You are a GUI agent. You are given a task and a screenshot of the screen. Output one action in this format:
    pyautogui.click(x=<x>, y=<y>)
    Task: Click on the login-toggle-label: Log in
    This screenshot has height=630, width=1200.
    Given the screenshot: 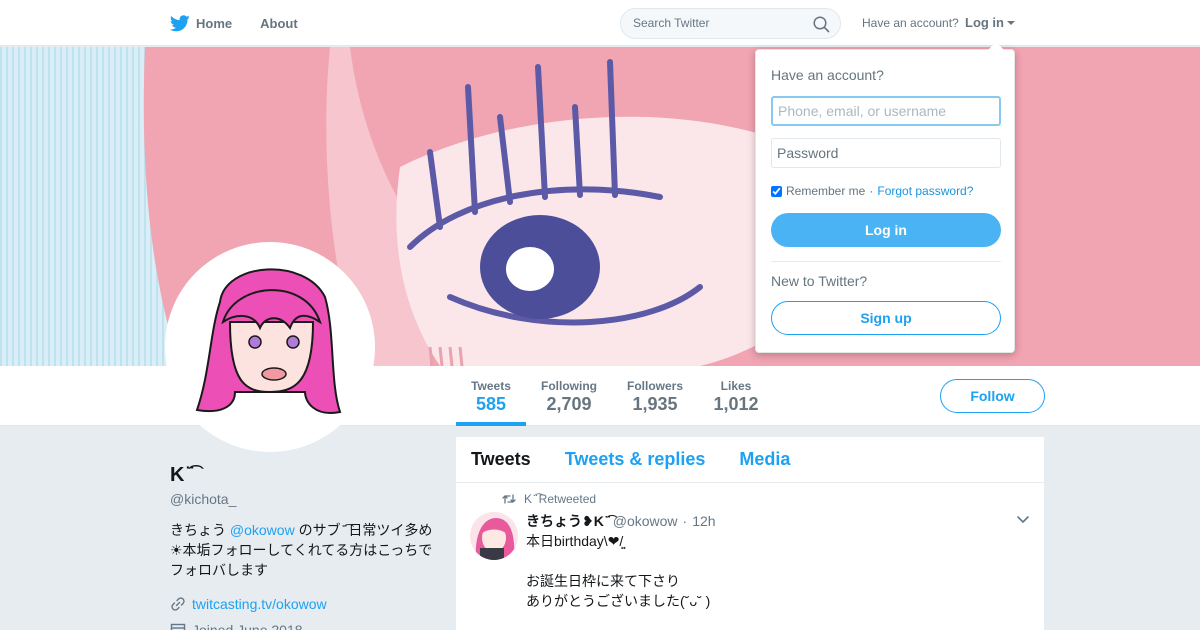 What is the action you would take?
    pyautogui.click(x=984, y=22)
    